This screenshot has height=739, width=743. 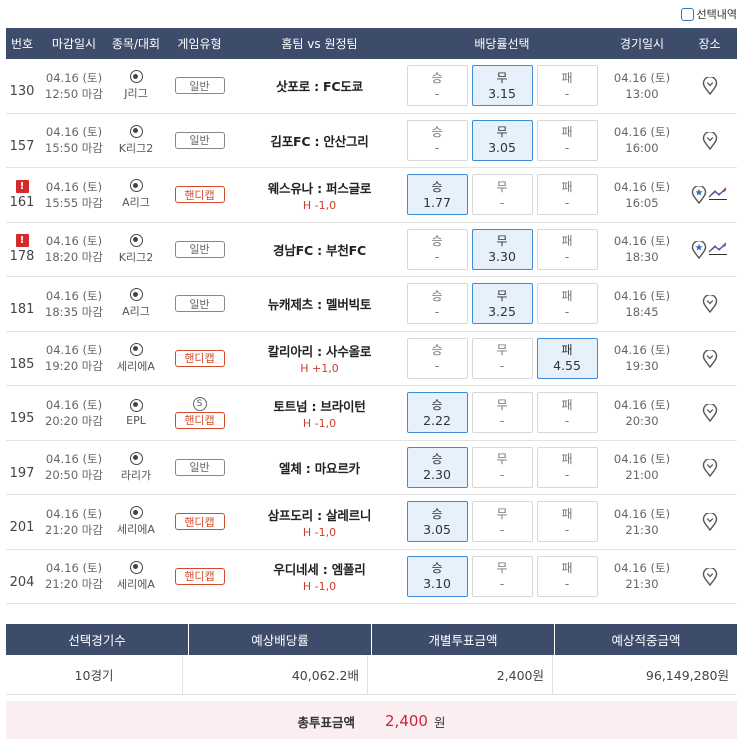 What do you see at coordinates (642, 420) in the screenshot?
I see `match-time: 20:30` at bounding box center [642, 420].